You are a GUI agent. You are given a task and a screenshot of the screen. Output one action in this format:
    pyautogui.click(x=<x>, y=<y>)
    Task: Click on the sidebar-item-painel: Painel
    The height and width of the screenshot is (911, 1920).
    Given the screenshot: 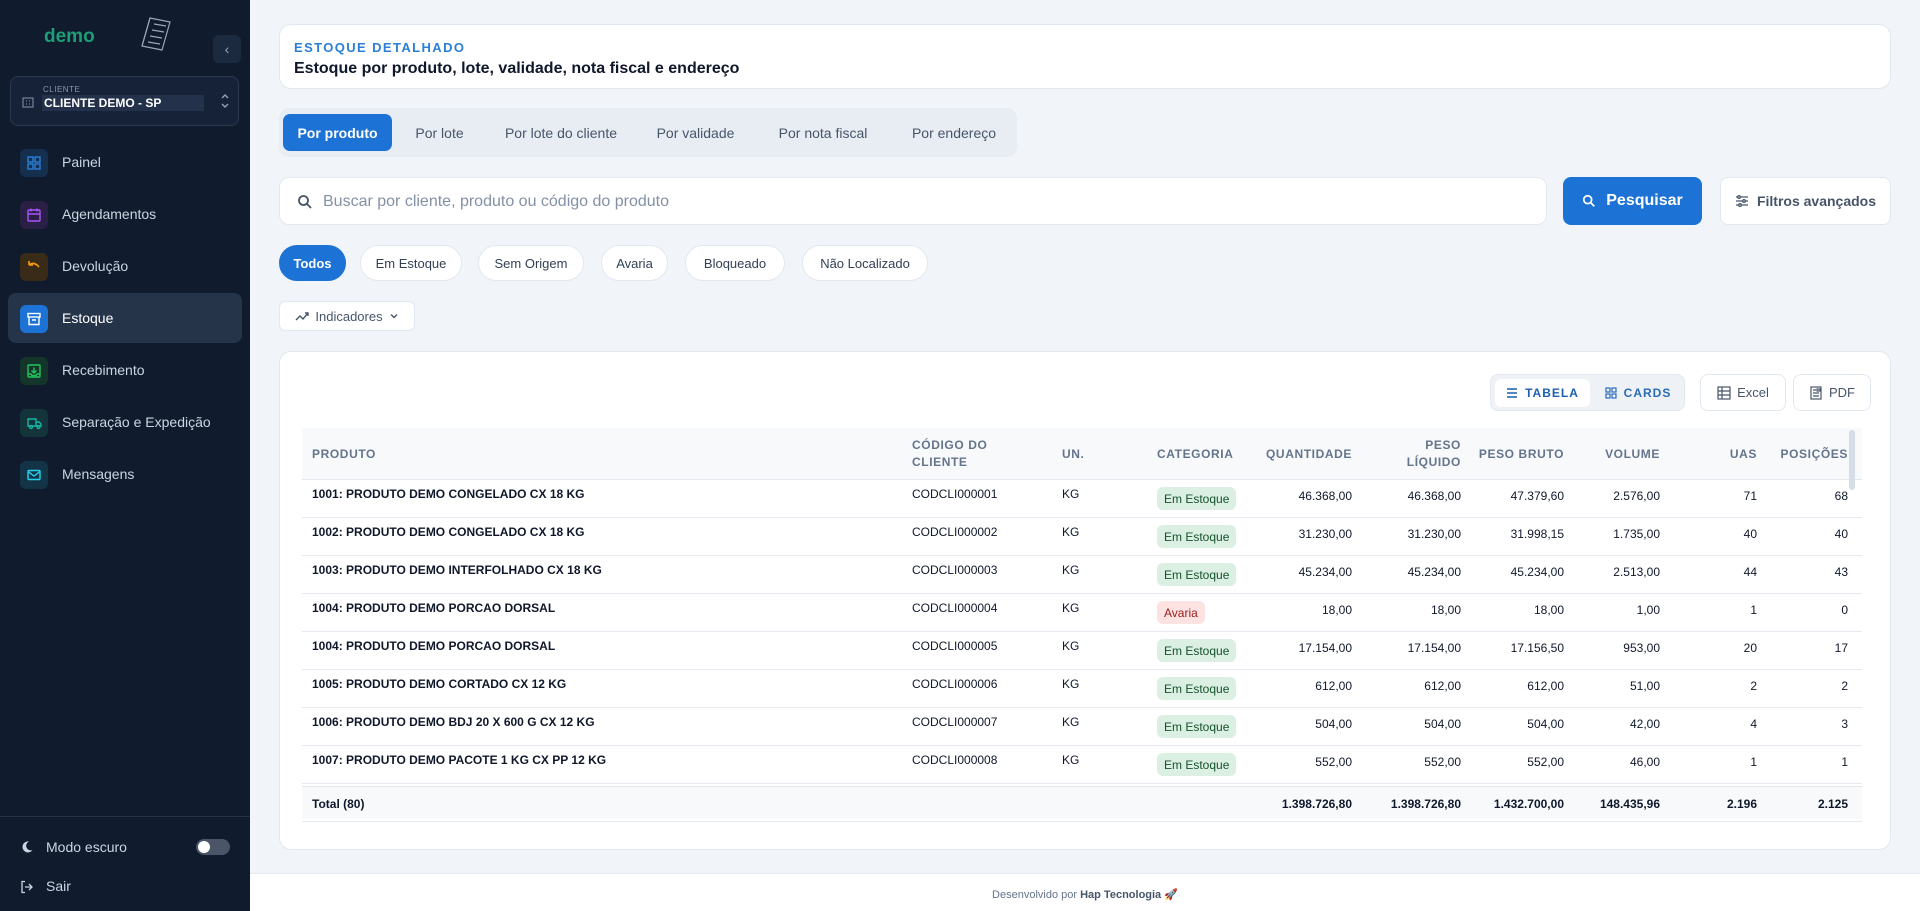 What is the action you would take?
    pyautogui.click(x=125, y=162)
    